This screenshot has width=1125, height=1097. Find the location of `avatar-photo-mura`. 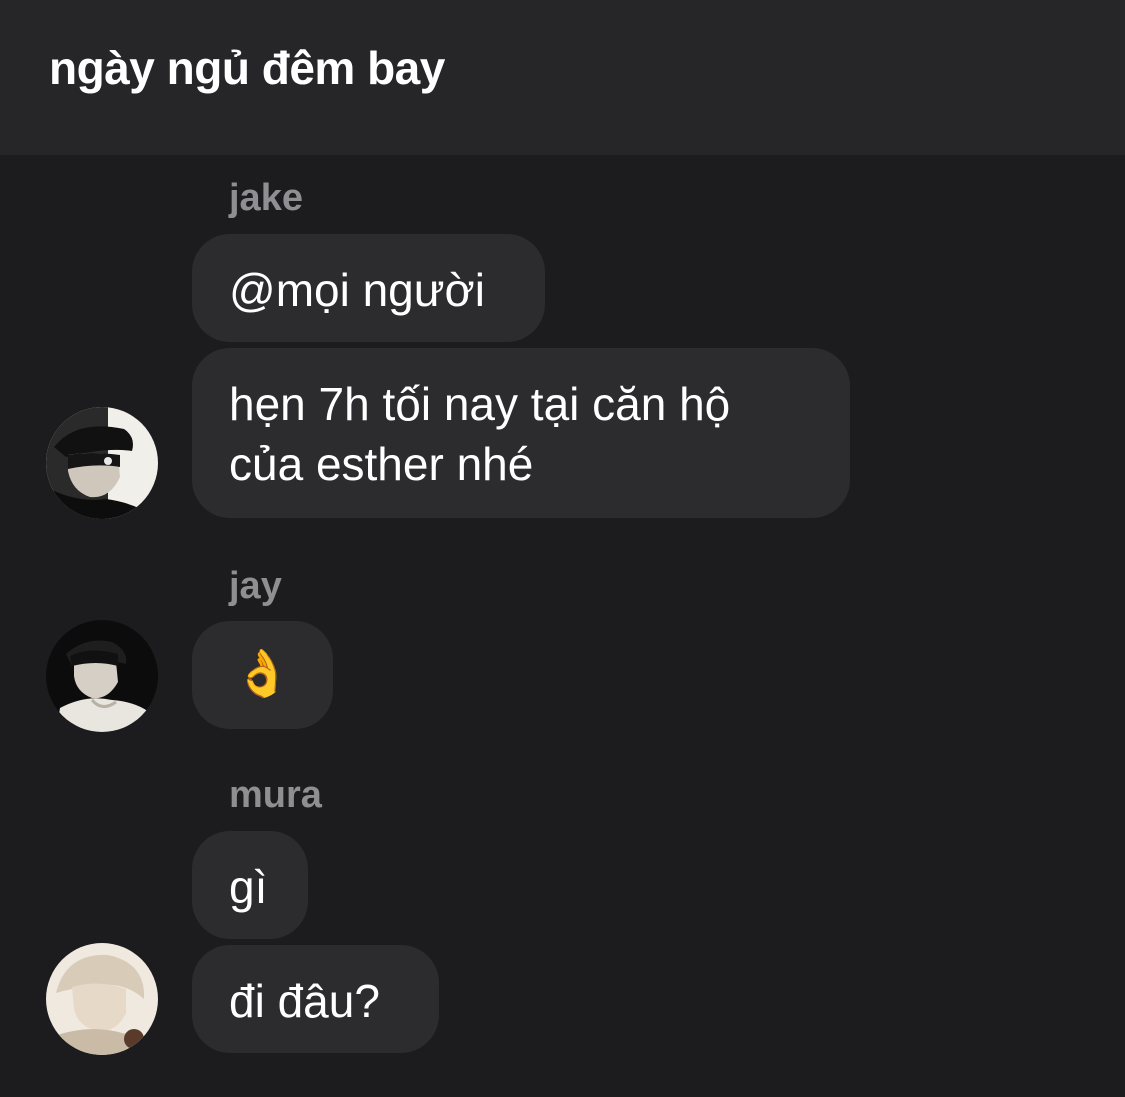

avatar-photo-mura is located at coordinates (102, 999).